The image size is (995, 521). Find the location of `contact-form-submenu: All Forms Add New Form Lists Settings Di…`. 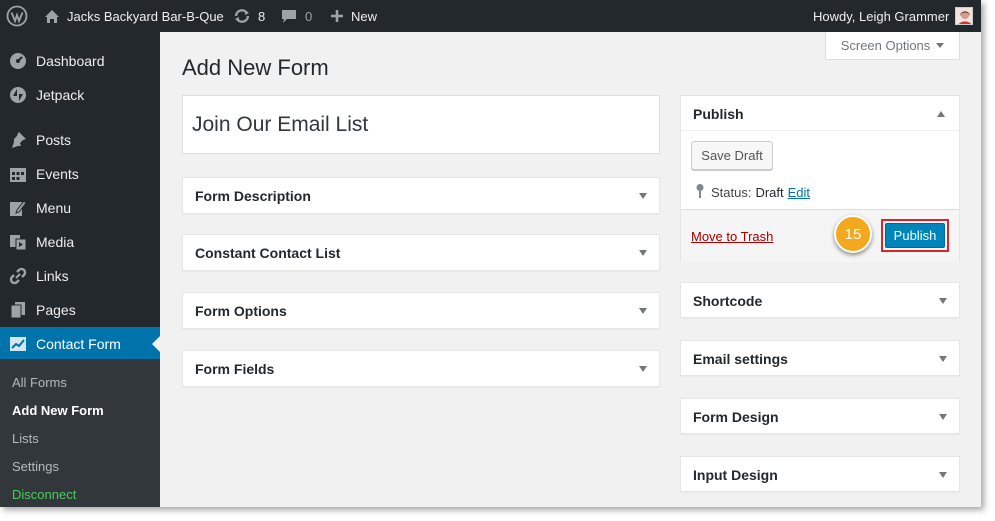

contact-form-submenu: All Forms Add New Form Lists Settings Di… is located at coordinates (80, 433).